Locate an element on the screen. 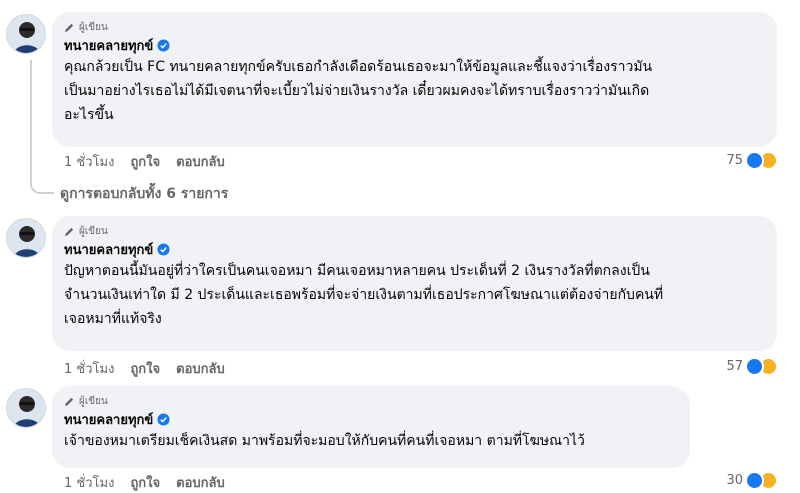  reaction-count: 30 is located at coordinates (734, 480).